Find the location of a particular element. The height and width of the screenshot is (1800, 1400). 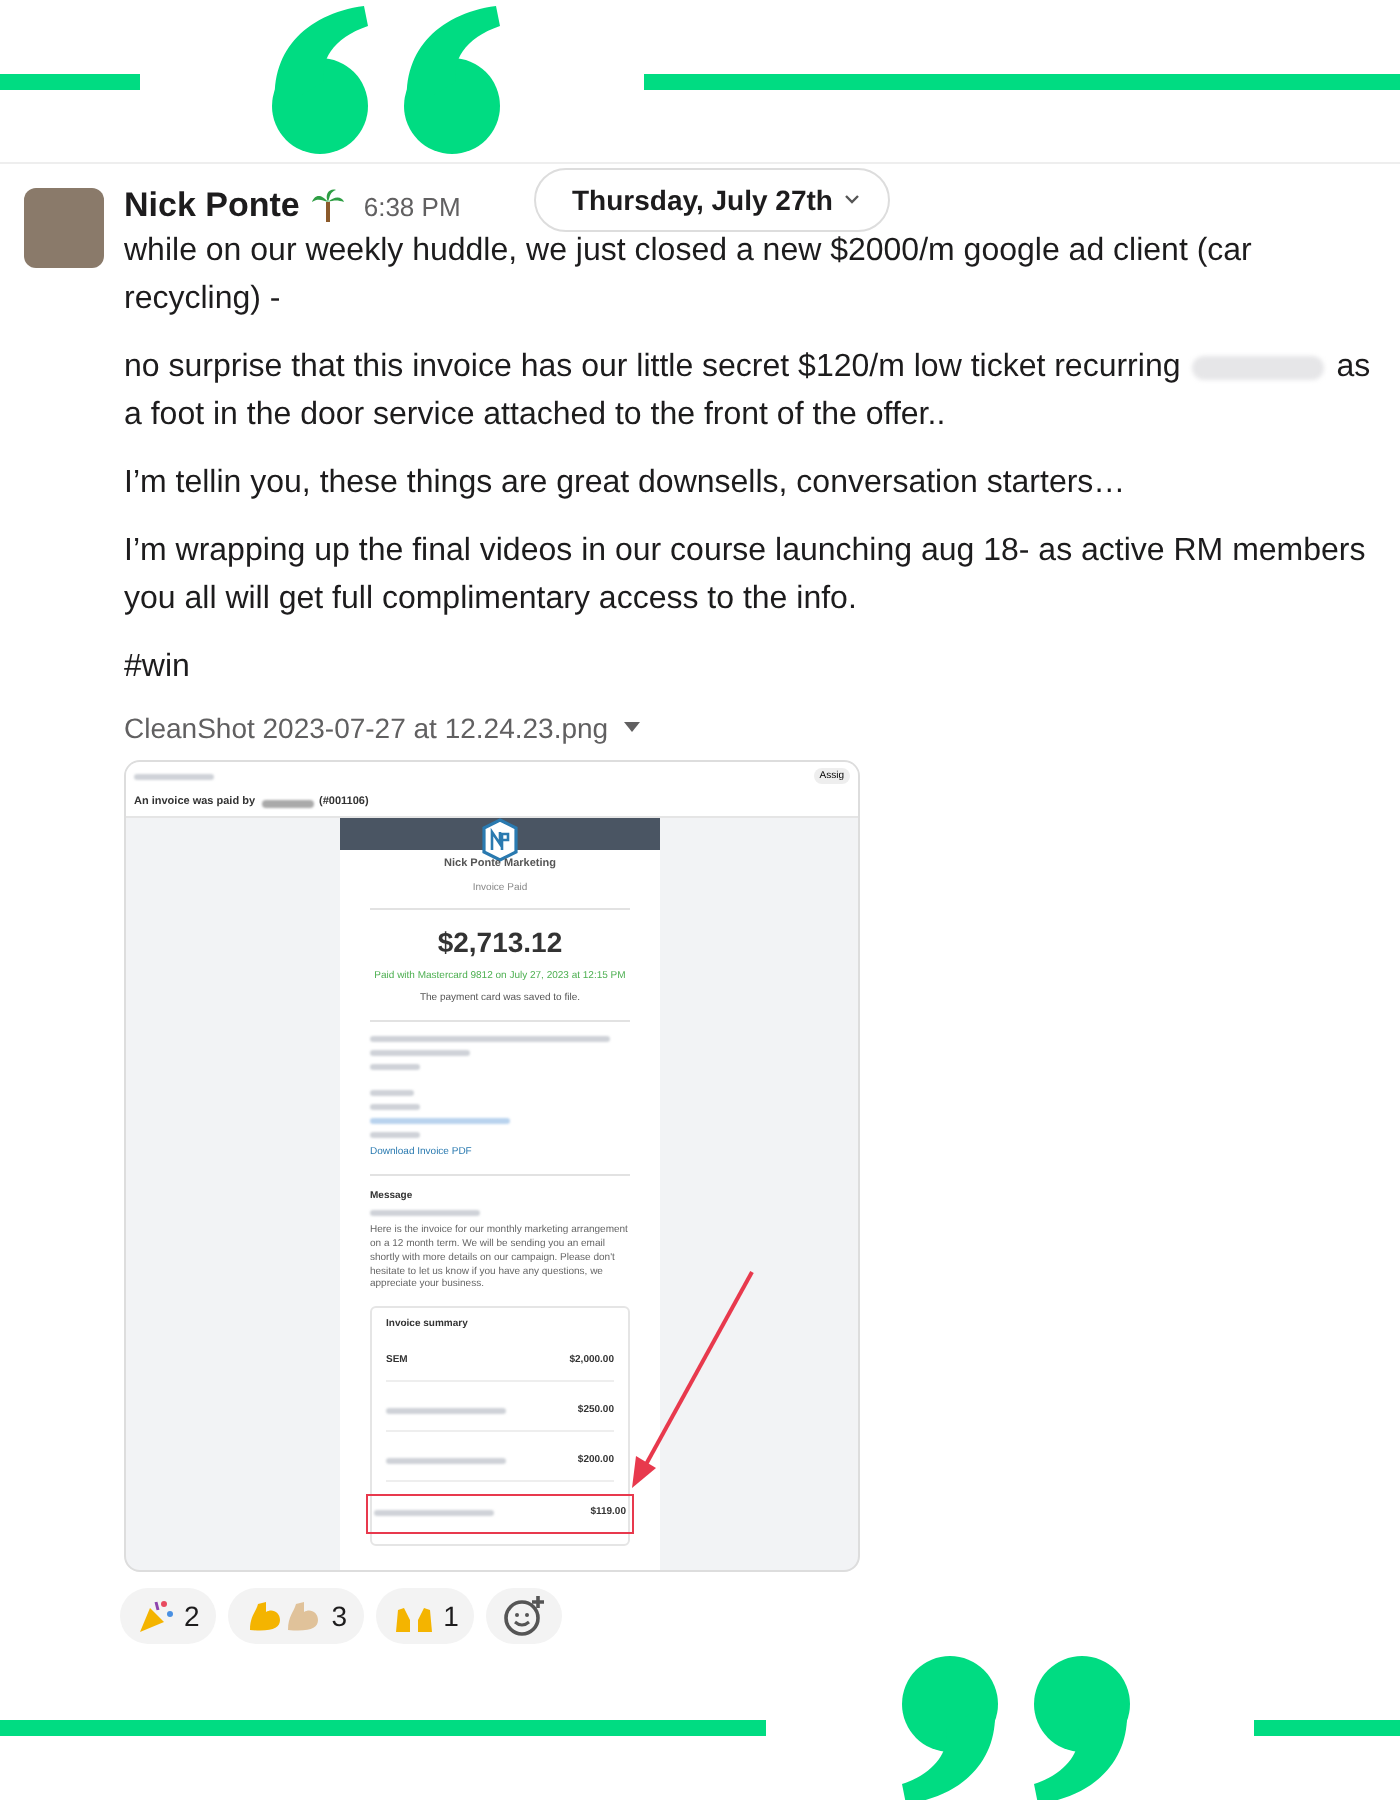

add-emoji-icon is located at coordinates (524, 1616).